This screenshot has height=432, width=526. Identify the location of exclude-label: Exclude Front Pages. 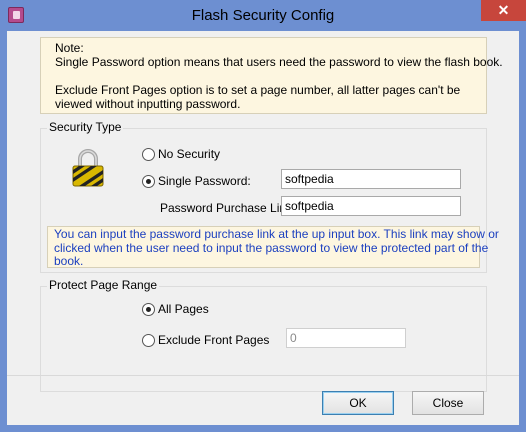
(214, 340).